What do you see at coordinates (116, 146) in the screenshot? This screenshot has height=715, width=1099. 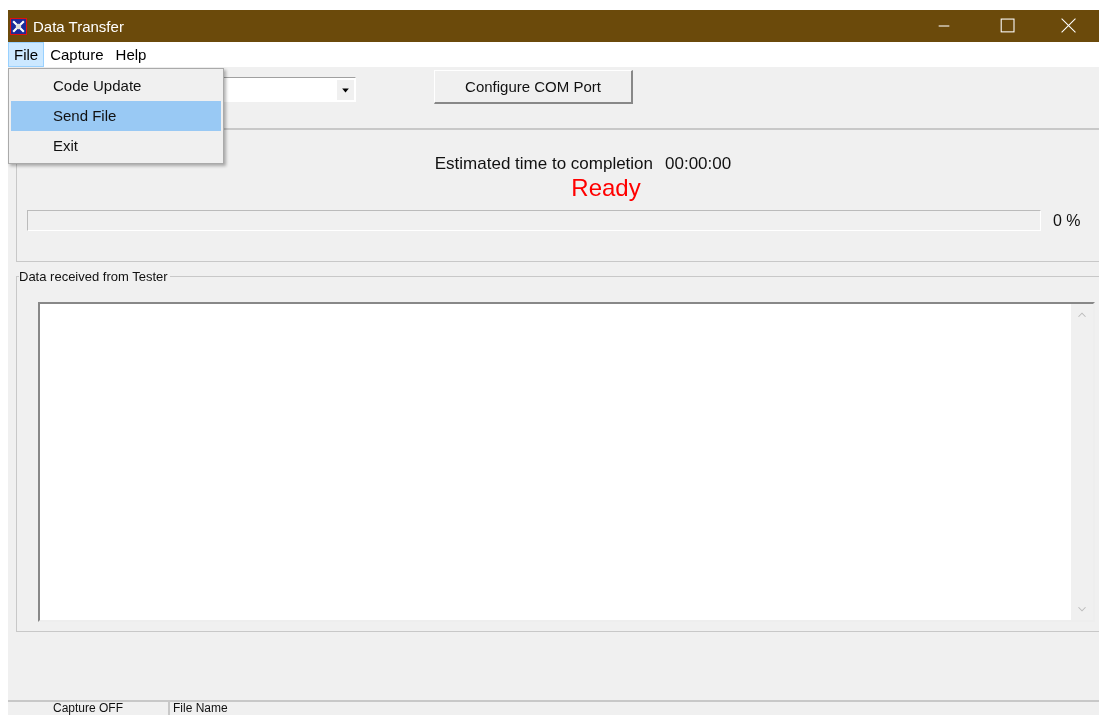 I see `menu-item: Exit` at bounding box center [116, 146].